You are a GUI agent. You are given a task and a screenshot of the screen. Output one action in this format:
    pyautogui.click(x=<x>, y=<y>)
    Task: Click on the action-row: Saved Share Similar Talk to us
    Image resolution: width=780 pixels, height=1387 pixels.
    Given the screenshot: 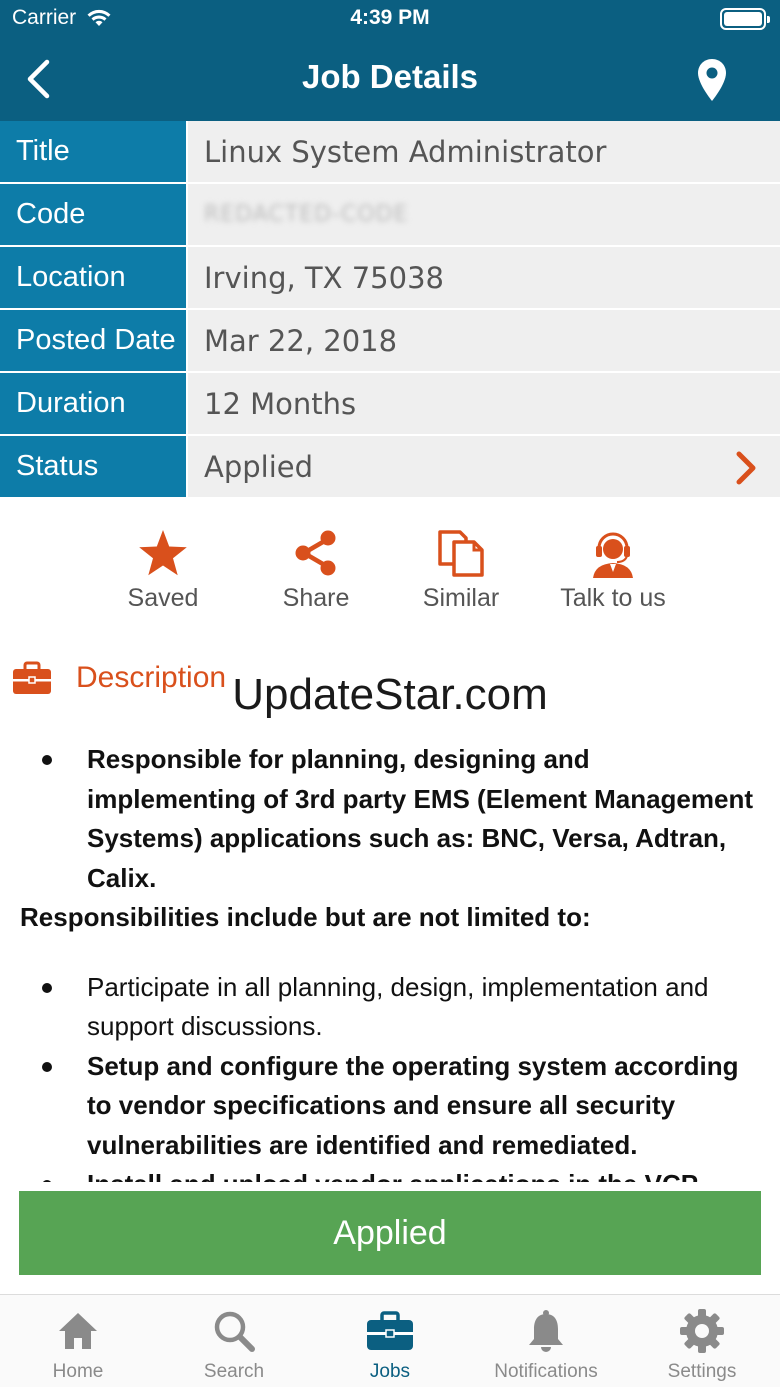 What is the action you would take?
    pyautogui.click(x=390, y=576)
    